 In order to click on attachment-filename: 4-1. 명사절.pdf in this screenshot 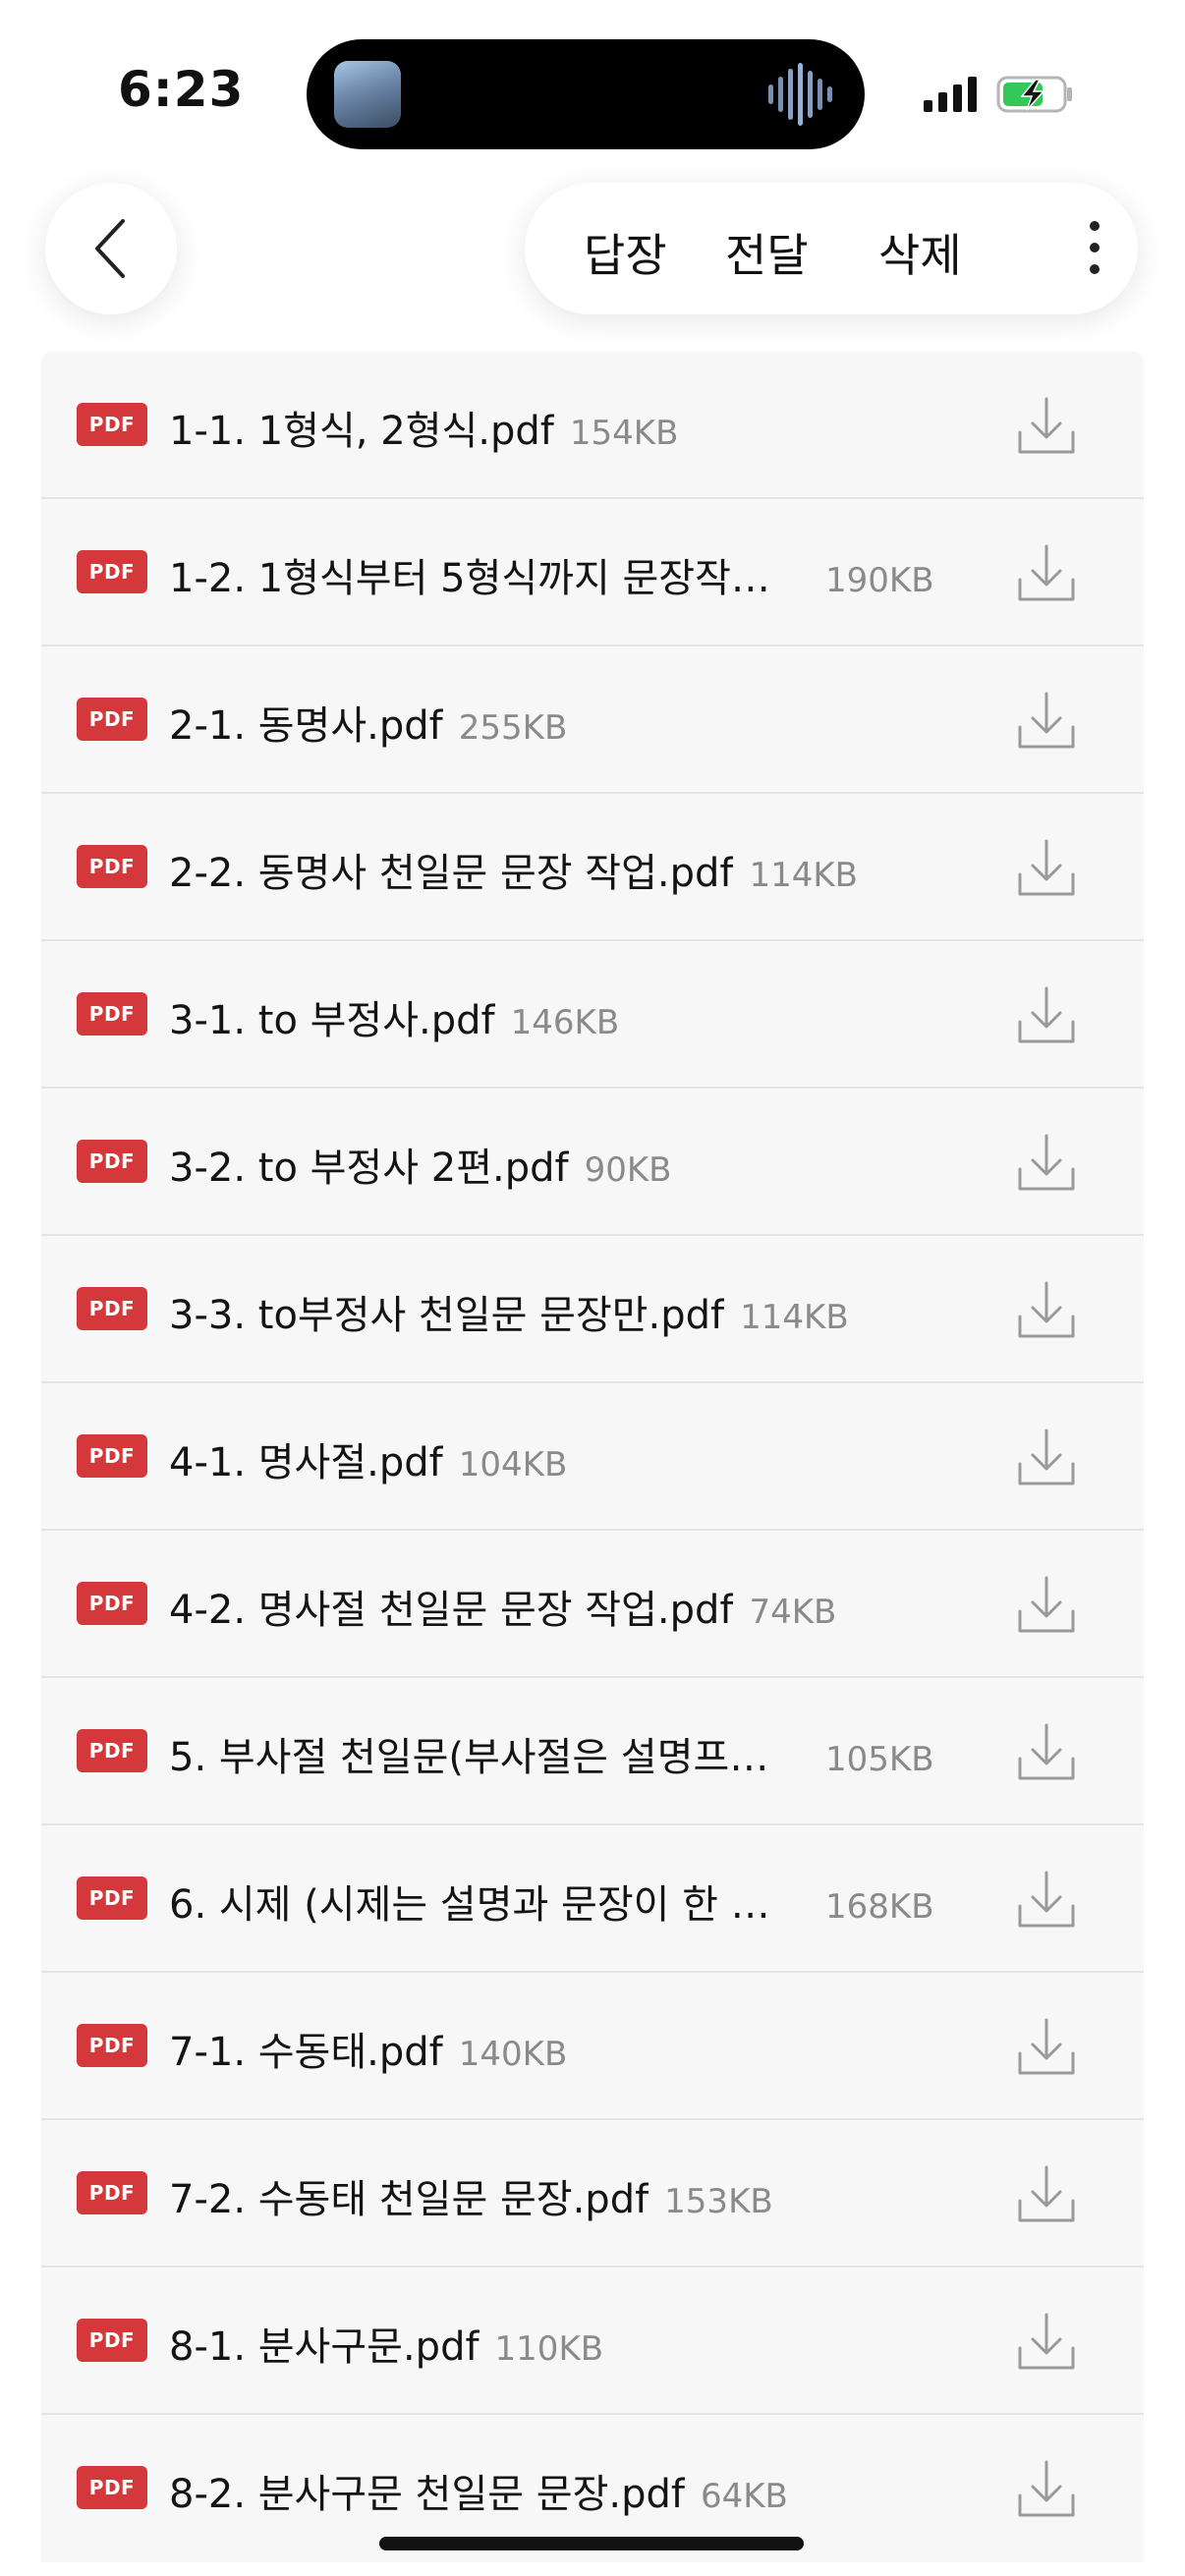, I will do `click(306, 1462)`.